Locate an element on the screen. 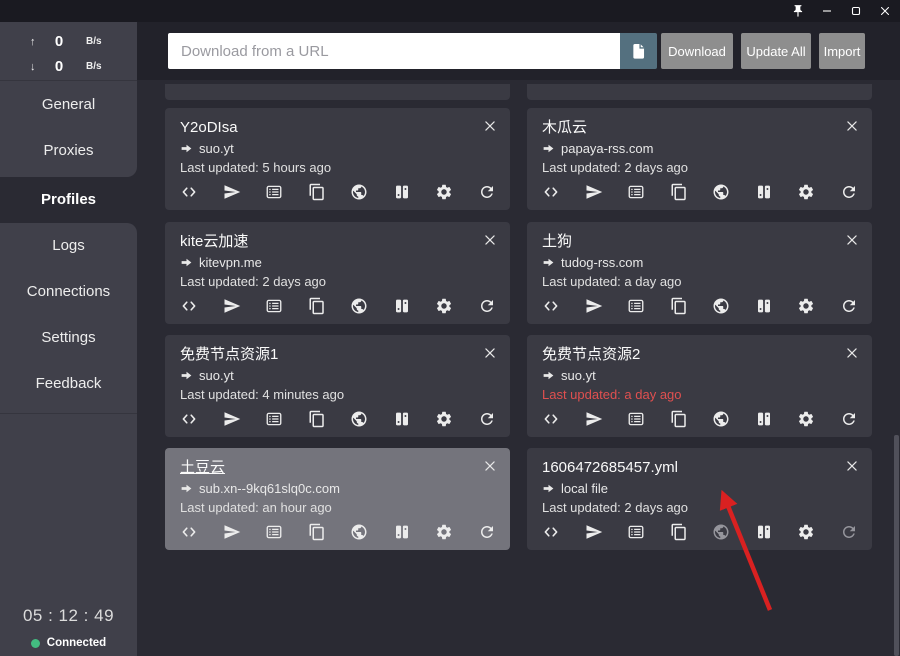 The width and height of the screenshot is (900, 656). profile-updated: Last updated: 2 days ago is located at coordinates (253, 281).